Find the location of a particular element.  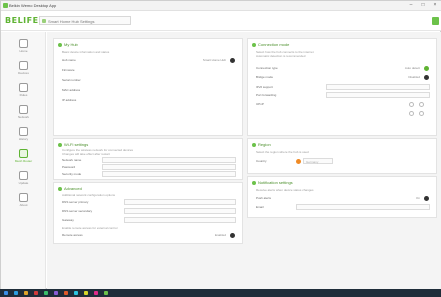

dns-primary-row: DNS server primary is located at coordinates (149, 202).